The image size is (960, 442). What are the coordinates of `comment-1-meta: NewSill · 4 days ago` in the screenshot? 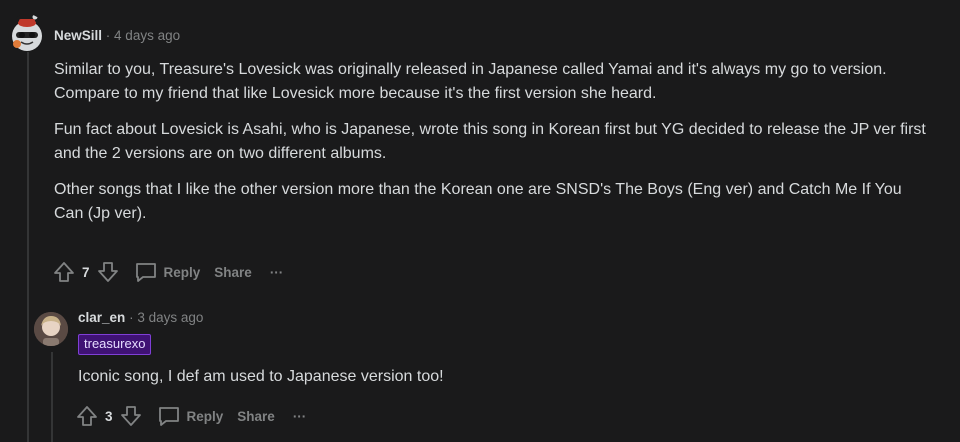 It's located at (117, 35).